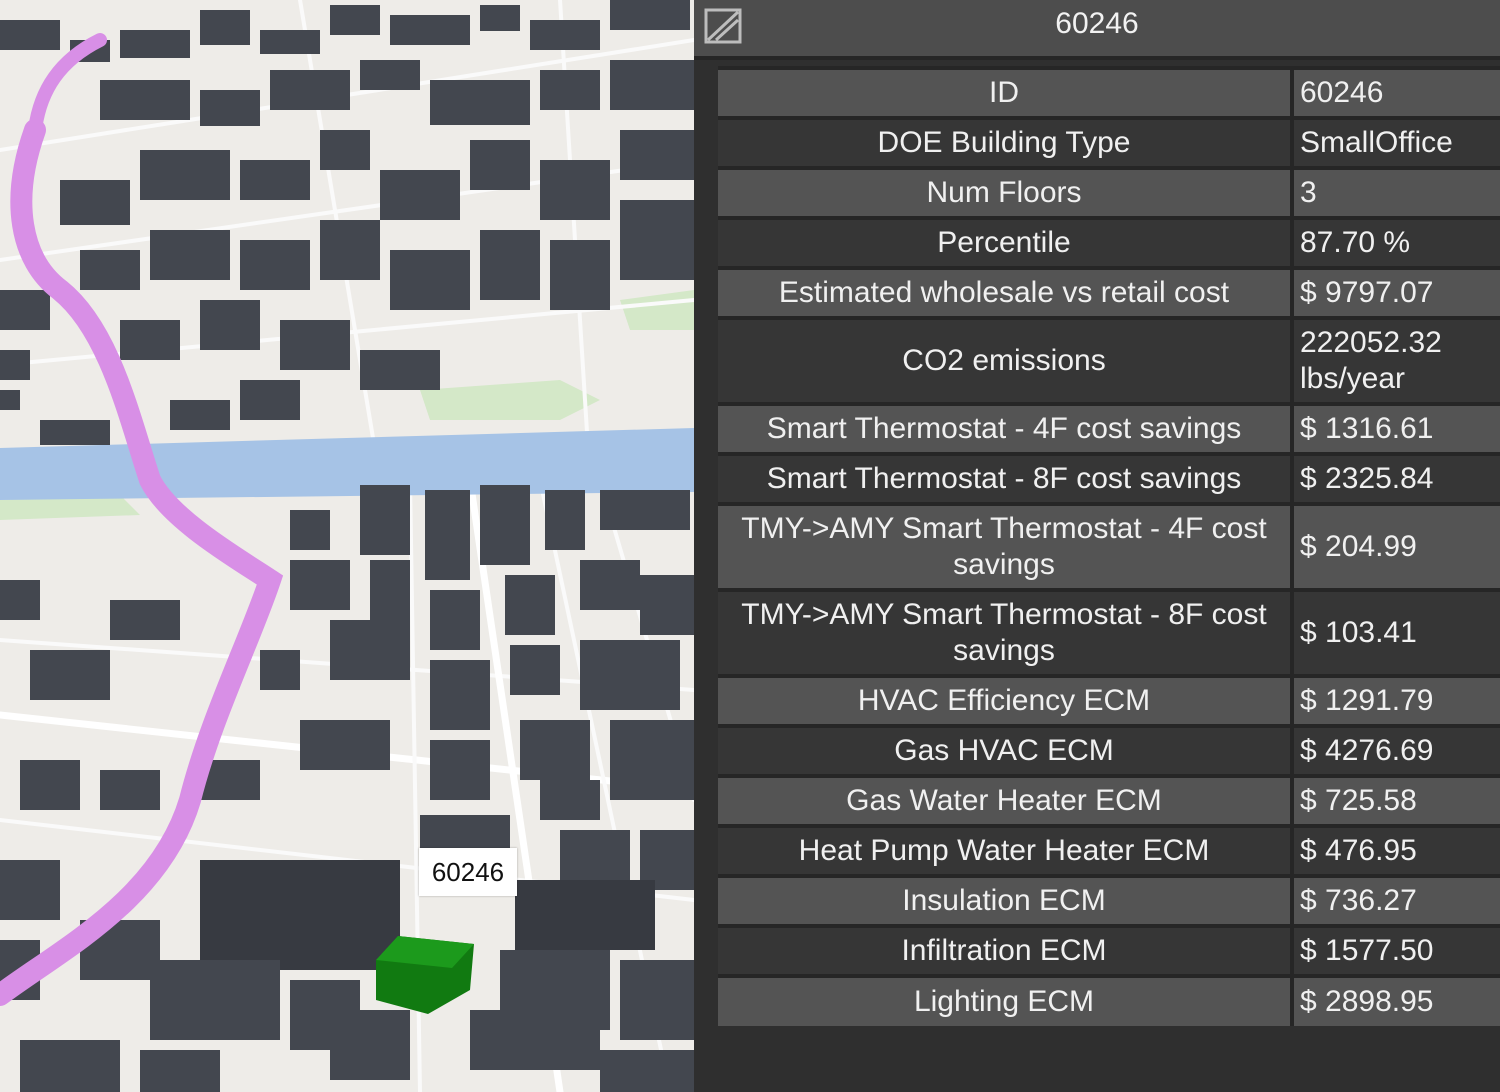 The width and height of the screenshot is (1500, 1092). What do you see at coordinates (1396, 950) in the screenshot?
I see `attribute-value: $ 1577.50` at bounding box center [1396, 950].